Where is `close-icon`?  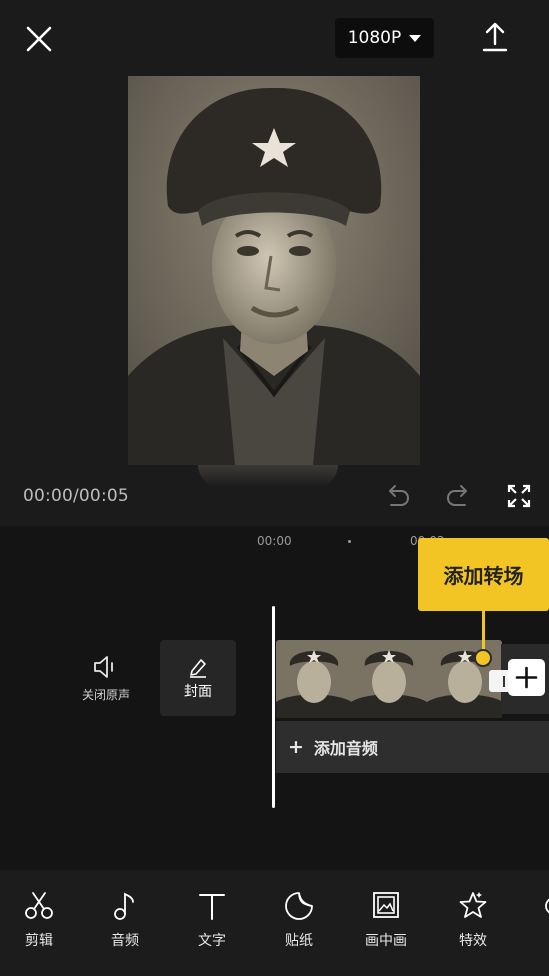
close-icon is located at coordinates (39, 39).